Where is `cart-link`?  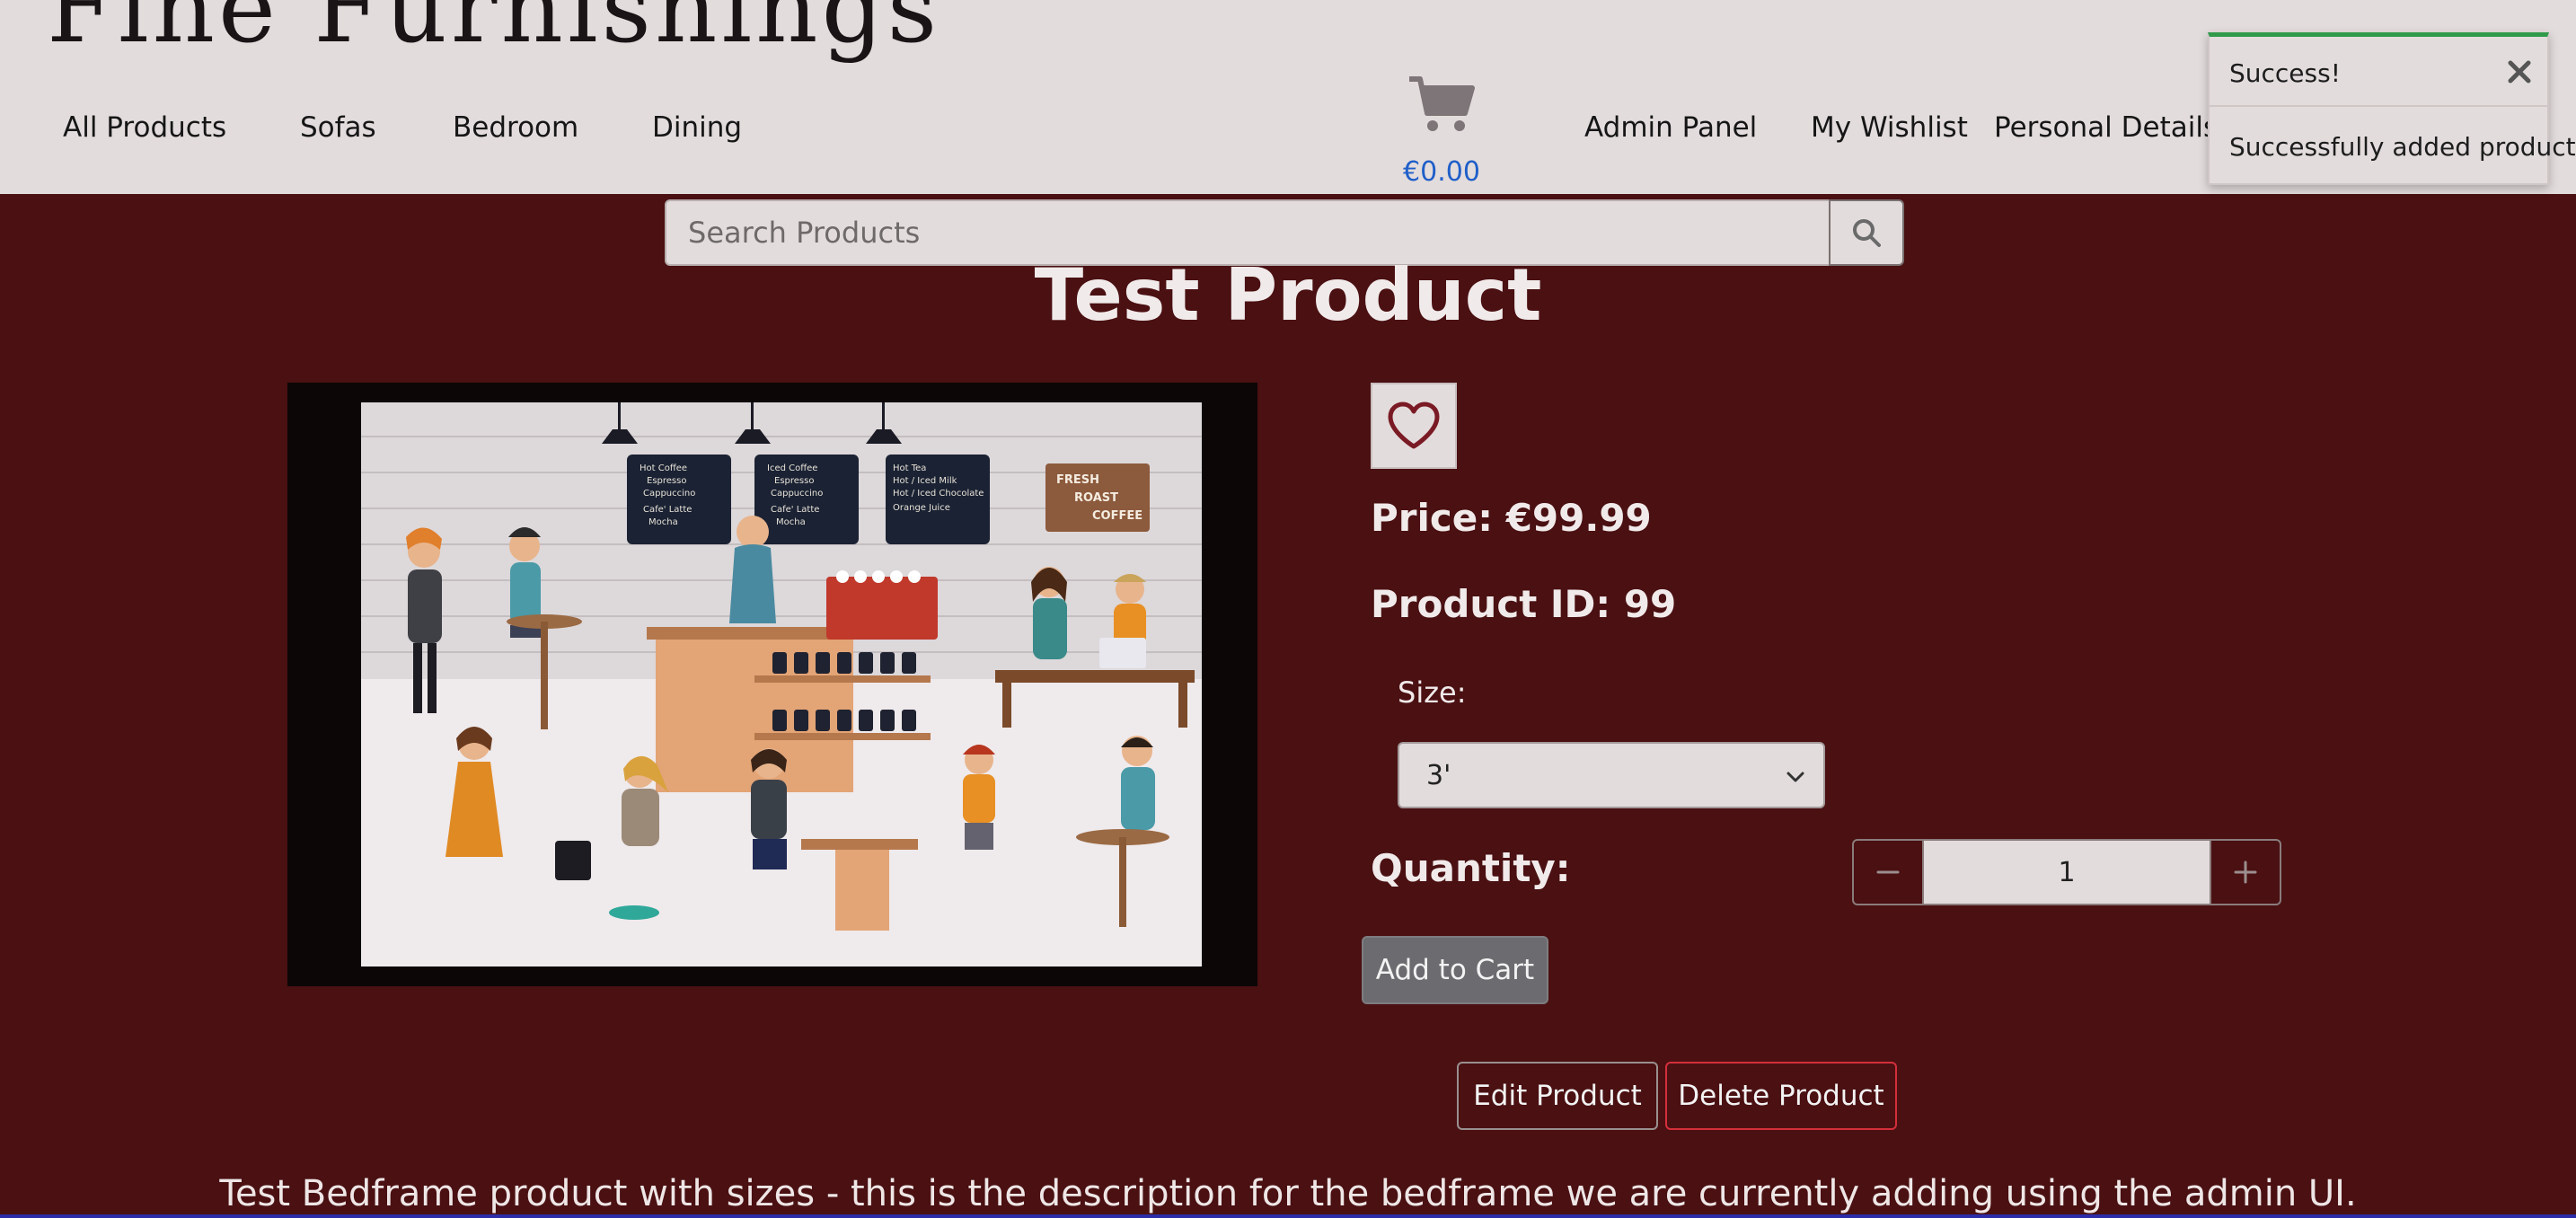
cart-link is located at coordinates (1441, 104).